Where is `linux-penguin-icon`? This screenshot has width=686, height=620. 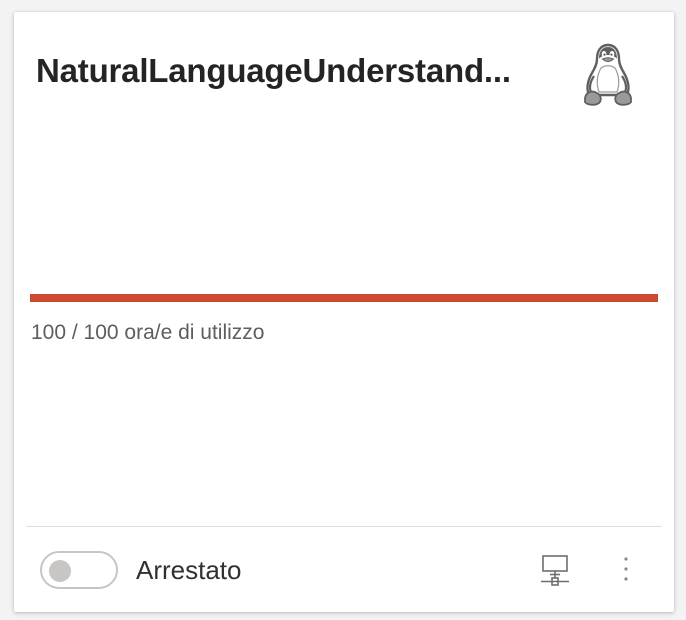 linux-penguin-icon is located at coordinates (608, 74).